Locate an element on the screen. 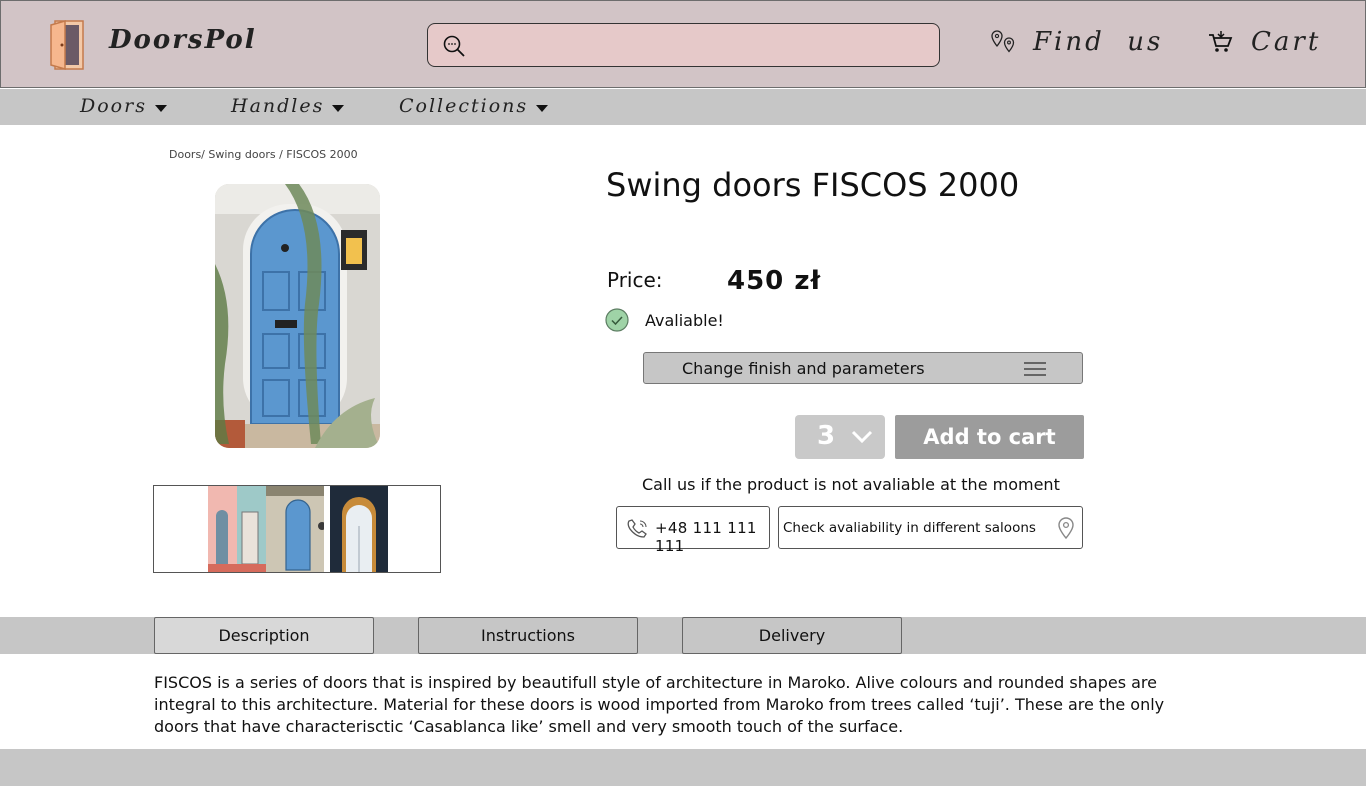  thumbnail-pink-door is located at coordinates (237, 529).